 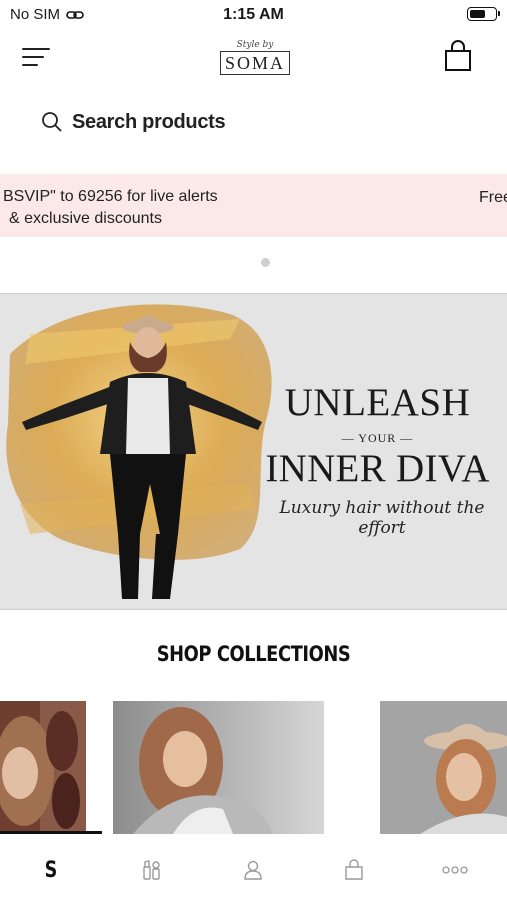 I want to click on tab-more, so click(x=454, y=868).